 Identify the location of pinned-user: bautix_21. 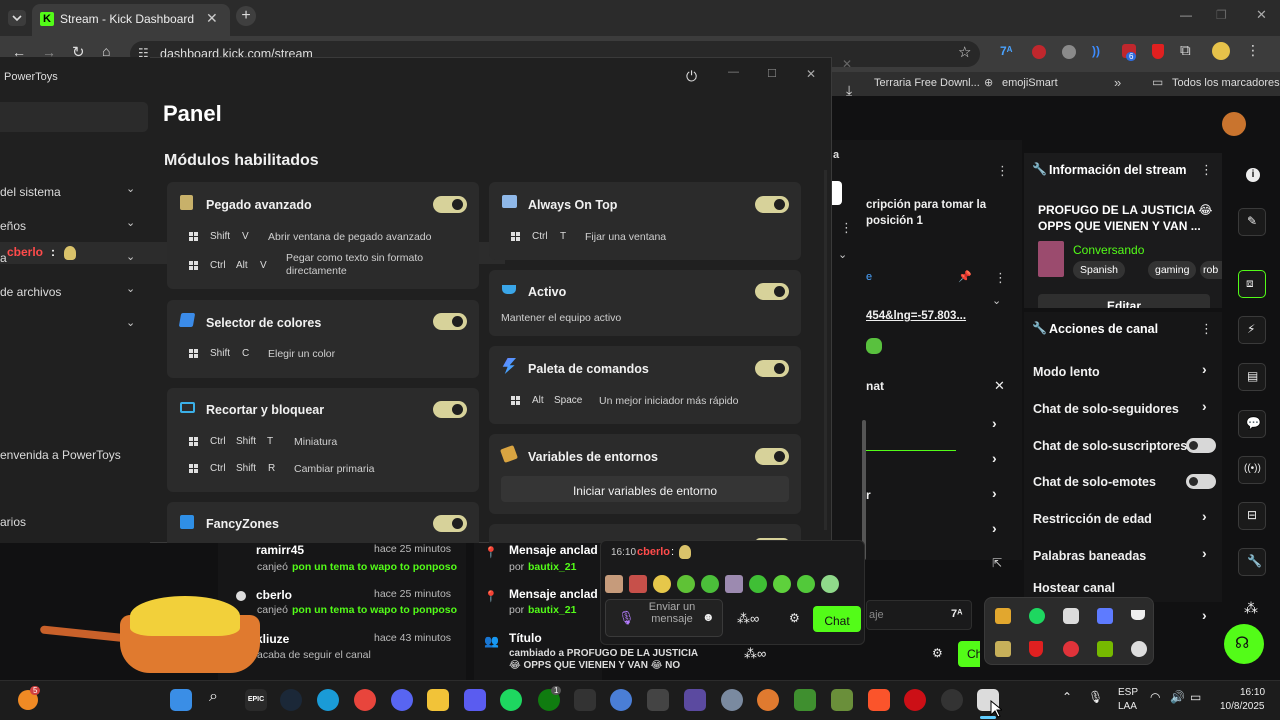
(552, 567).